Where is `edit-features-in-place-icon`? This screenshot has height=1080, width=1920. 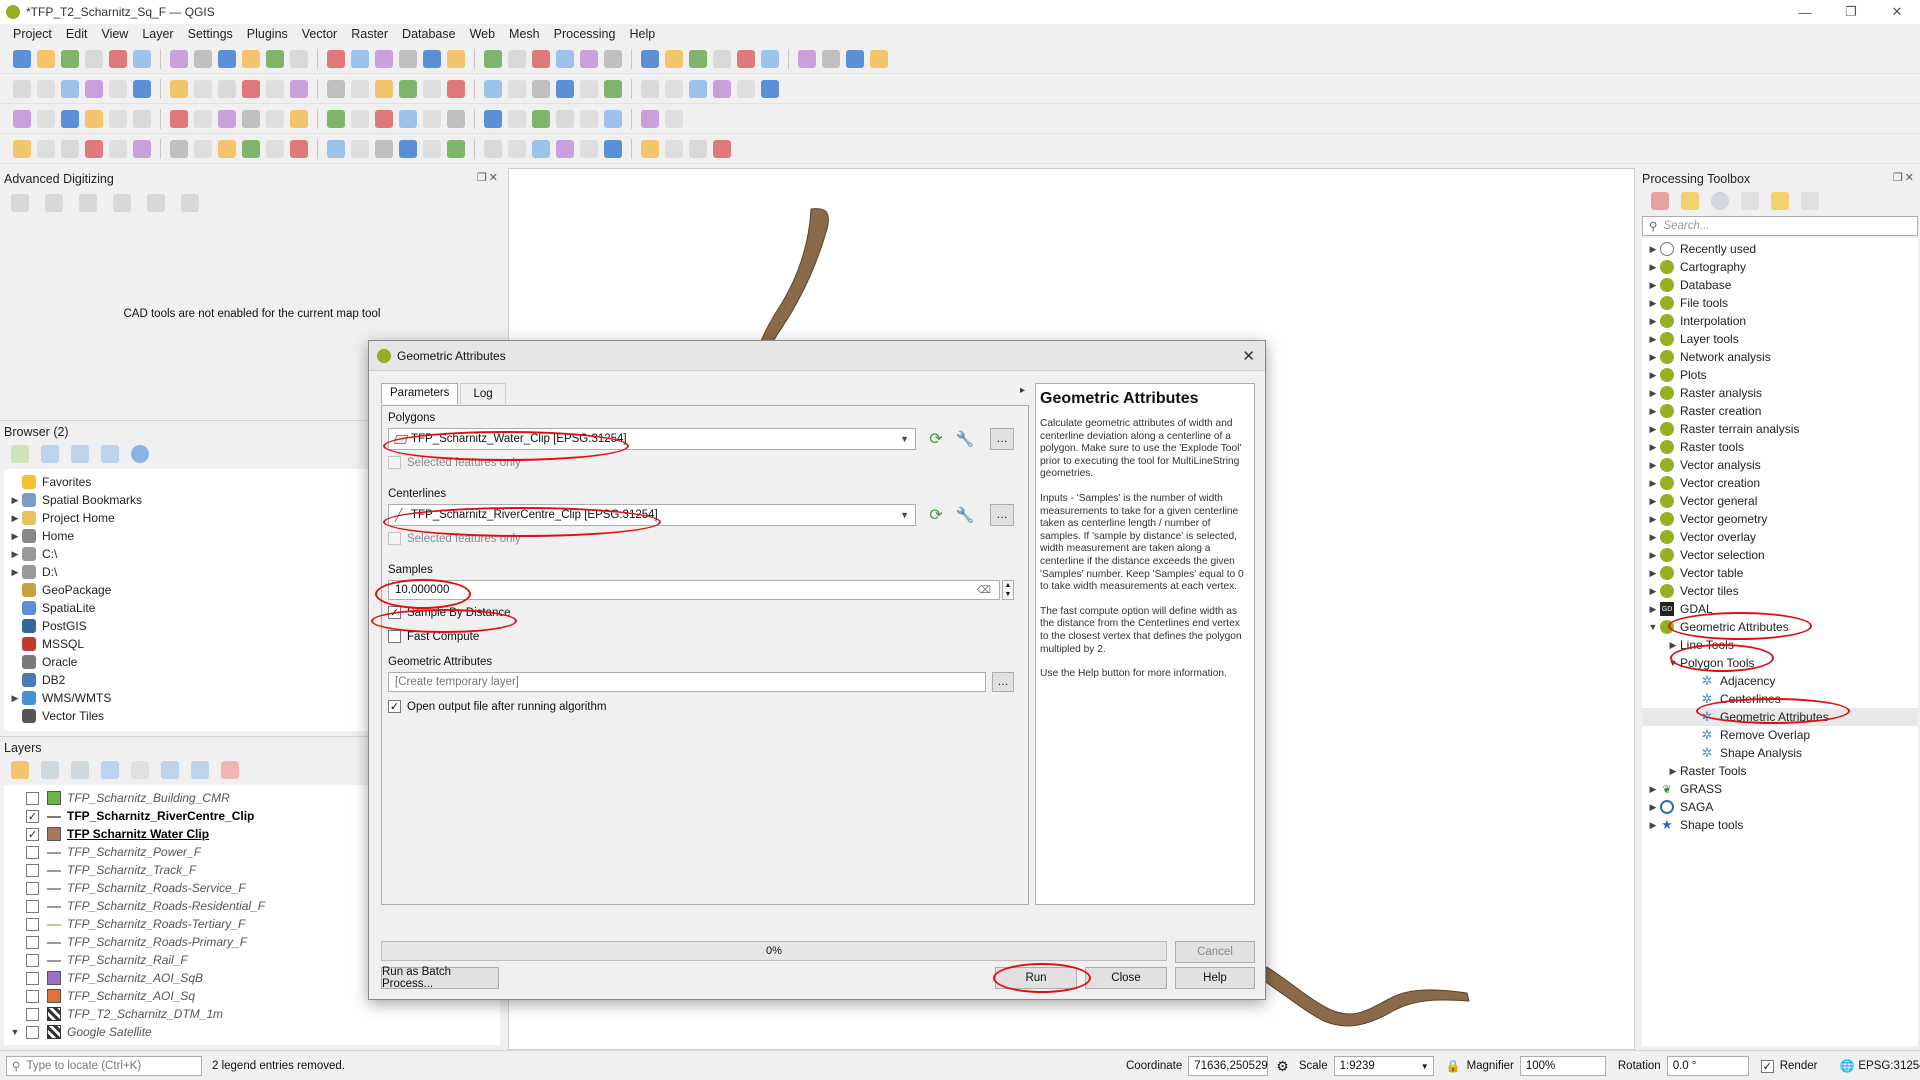 edit-features-in-place-icon is located at coordinates (1780, 201).